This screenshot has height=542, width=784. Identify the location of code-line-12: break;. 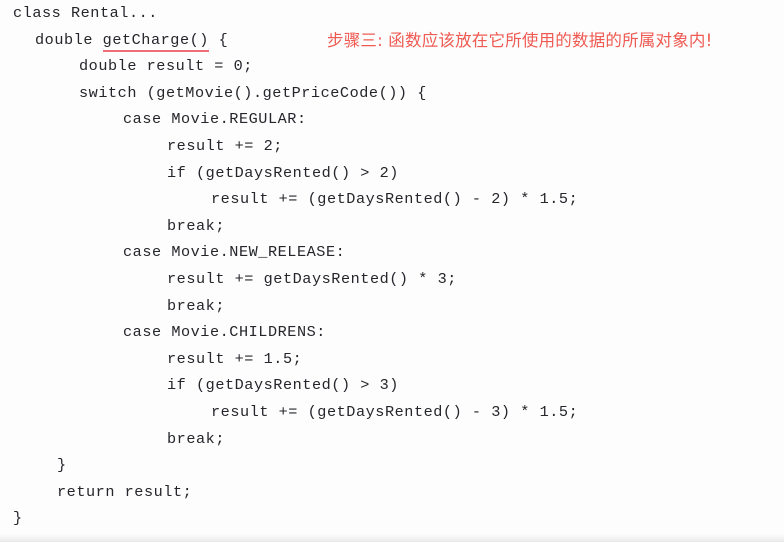
(196, 305).